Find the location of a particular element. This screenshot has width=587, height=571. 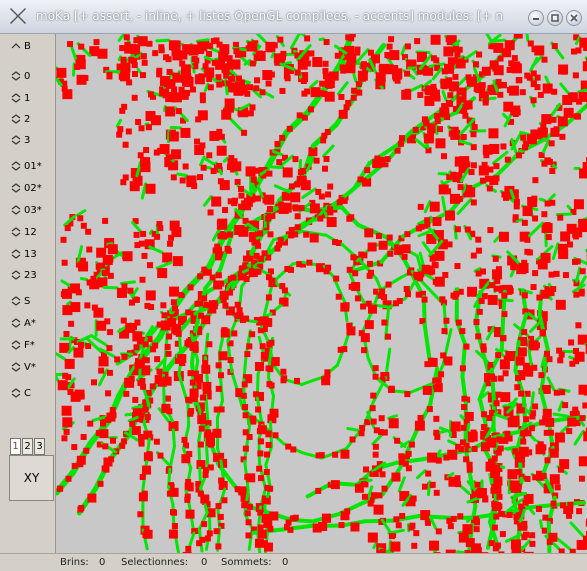

close-button is located at coordinates (574, 18).